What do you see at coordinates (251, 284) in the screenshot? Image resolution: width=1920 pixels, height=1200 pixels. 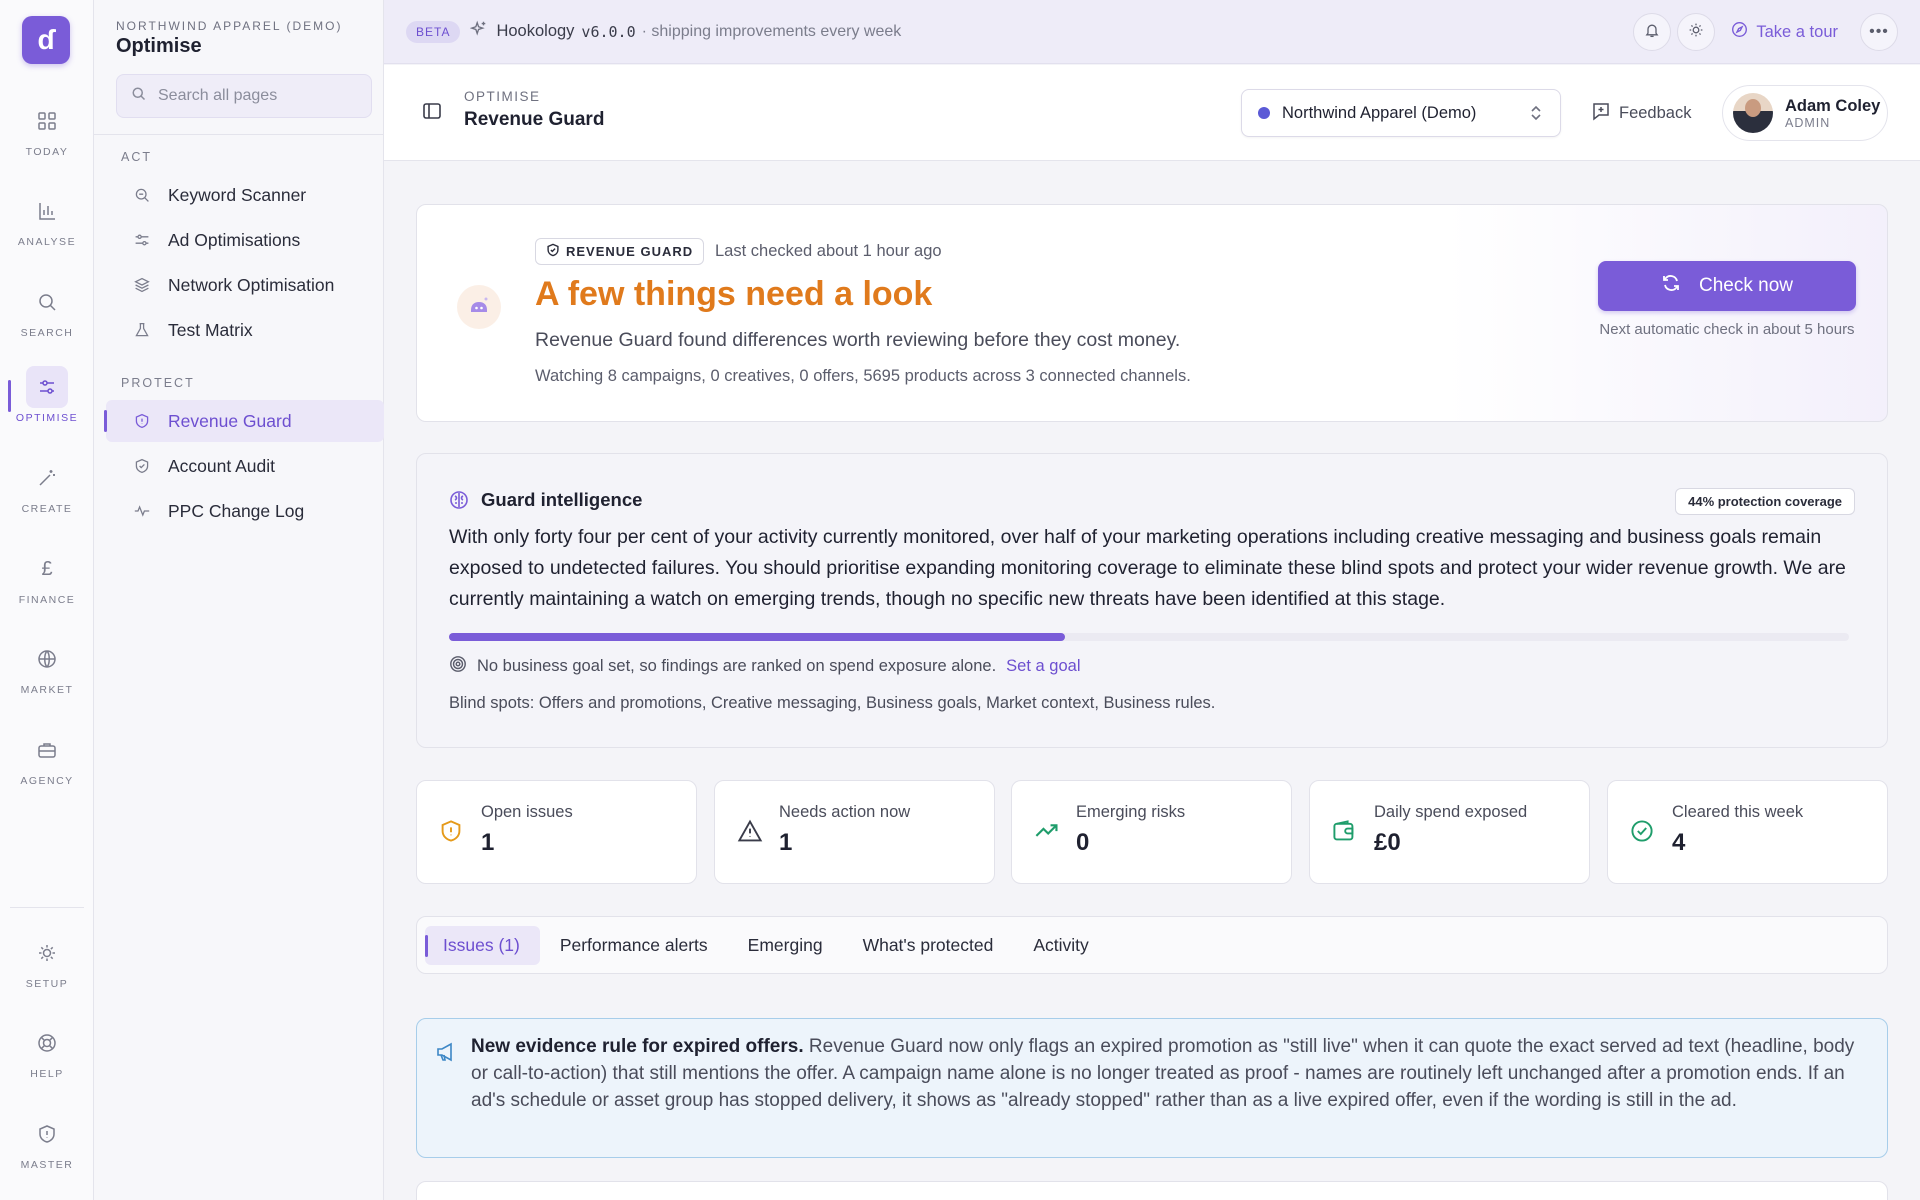 I see `nav-item-label: Network Optimisation` at bounding box center [251, 284].